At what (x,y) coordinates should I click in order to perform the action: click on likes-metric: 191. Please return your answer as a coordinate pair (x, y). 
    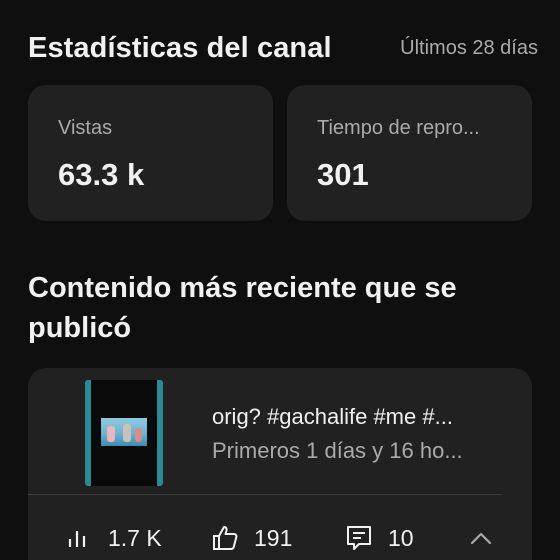
    Looking at the image, I should click on (251, 538).